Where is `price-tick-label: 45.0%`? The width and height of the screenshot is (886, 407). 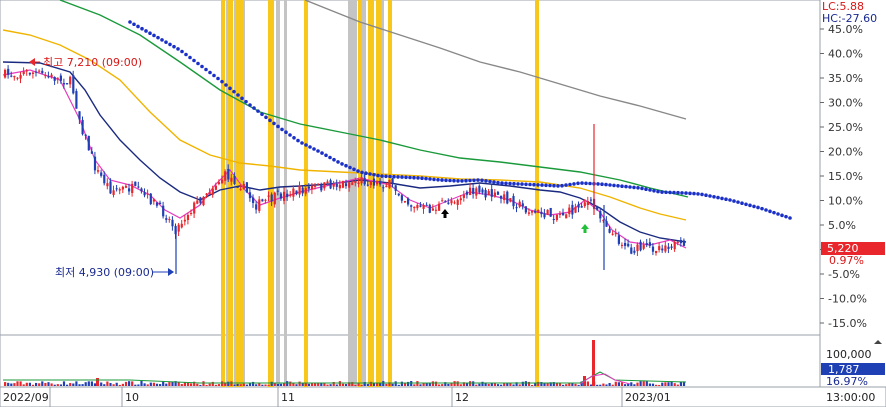 price-tick-label: 45.0% is located at coordinates (845, 29).